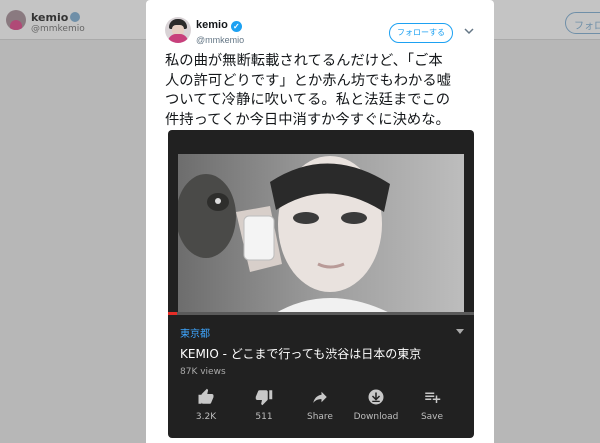  I want to click on background-verified-icon, so click(75, 17).